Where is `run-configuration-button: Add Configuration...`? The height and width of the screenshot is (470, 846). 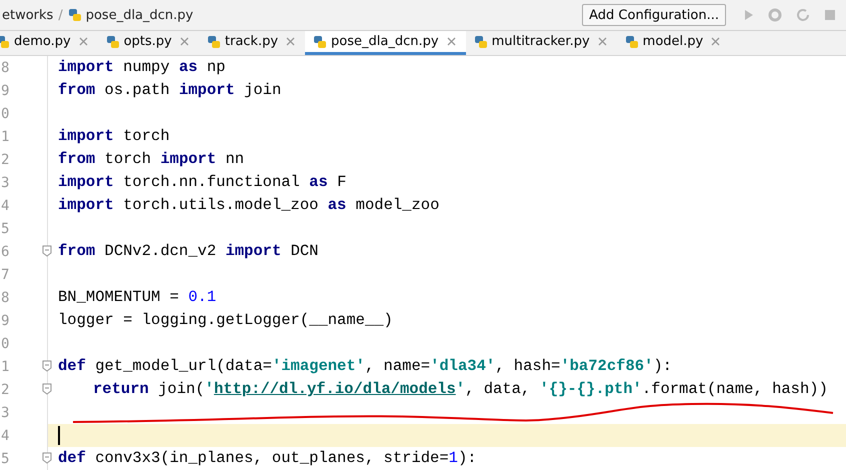
run-configuration-button: Add Configuration... is located at coordinates (654, 15).